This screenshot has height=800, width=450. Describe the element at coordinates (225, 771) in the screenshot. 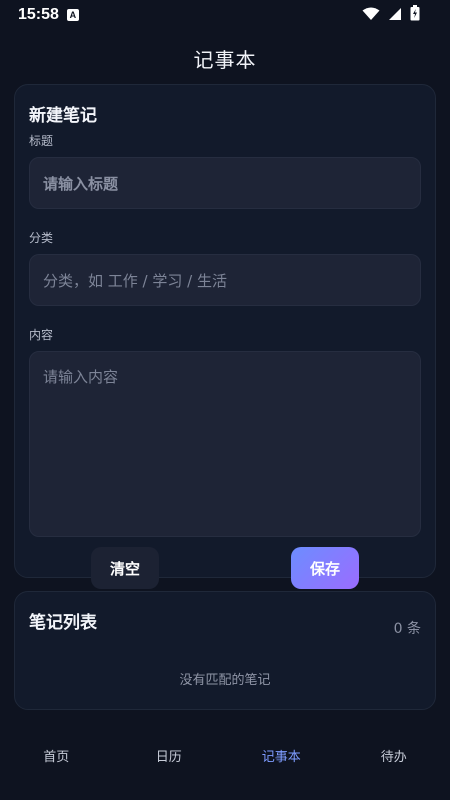

I see `bottom-nav: 首页 日历 记事本 待办` at that location.